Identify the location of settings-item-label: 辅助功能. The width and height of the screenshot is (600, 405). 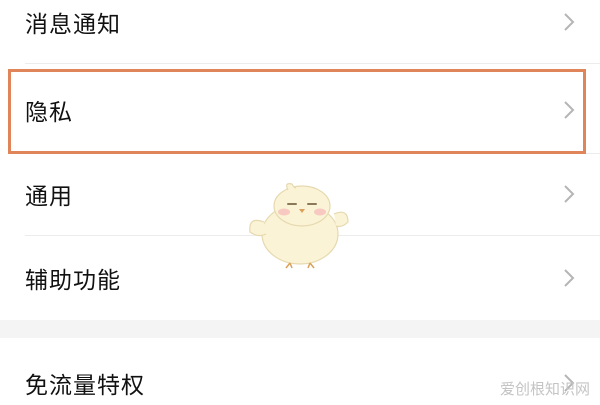
(73, 281).